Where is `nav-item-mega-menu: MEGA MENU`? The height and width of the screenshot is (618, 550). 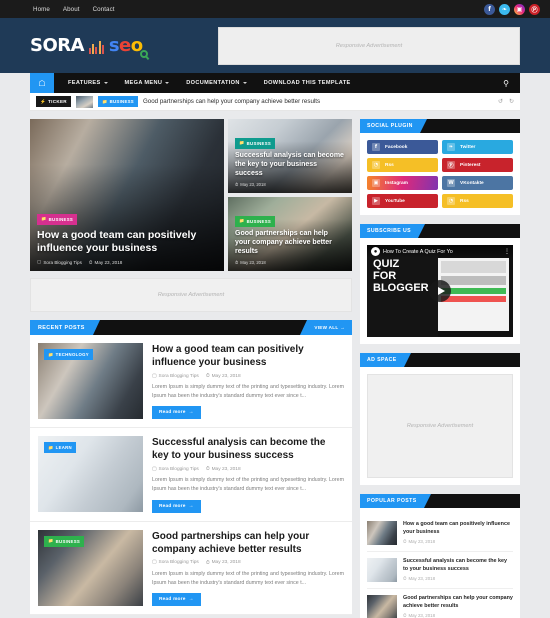
nav-item-mega-menu: MEGA MENU is located at coordinates (147, 83).